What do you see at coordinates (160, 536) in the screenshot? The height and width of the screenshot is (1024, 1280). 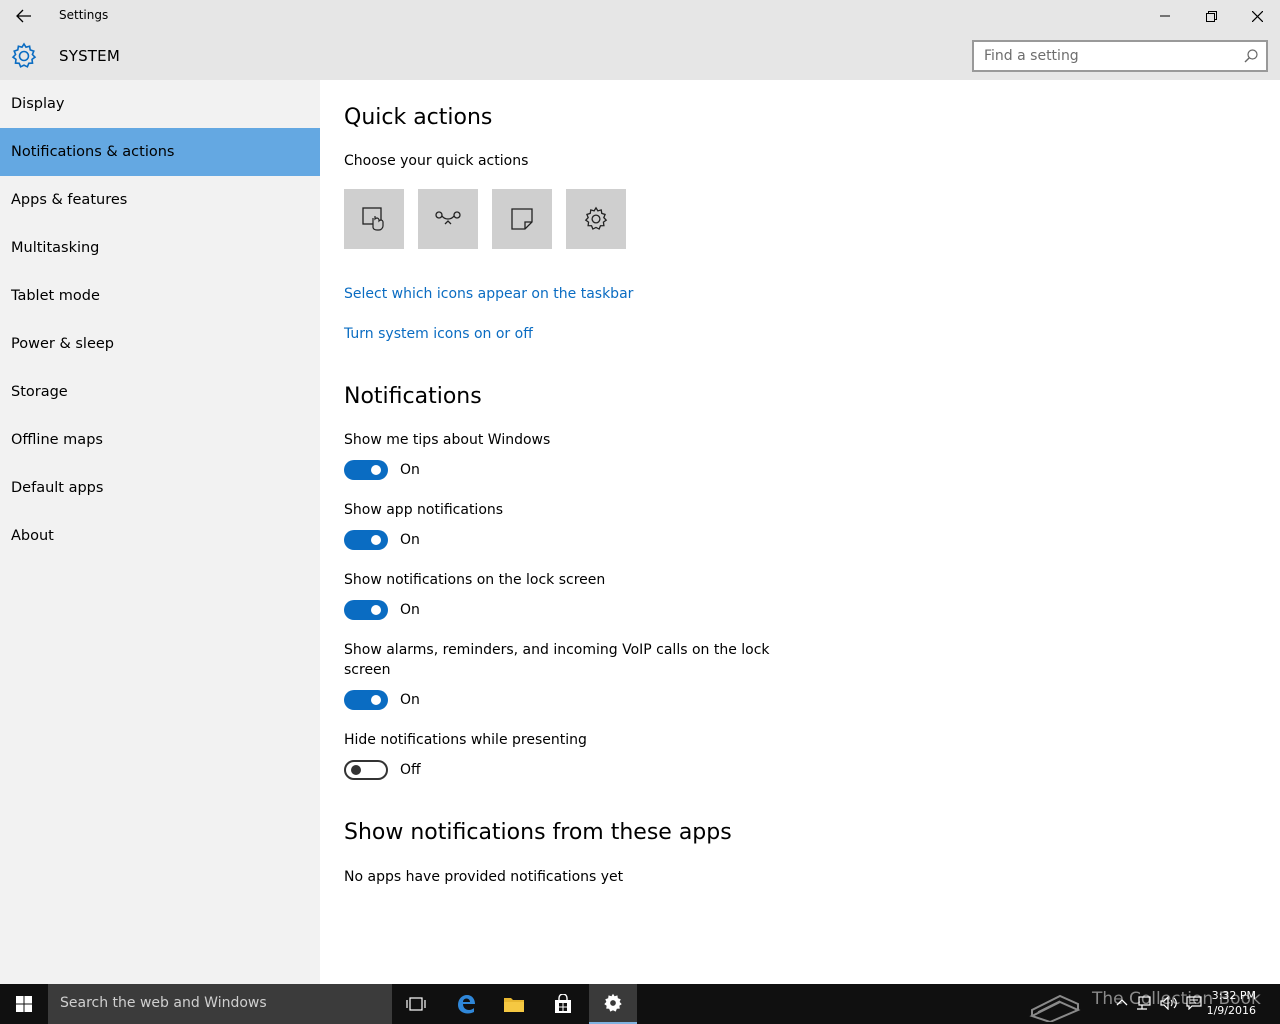 I see `sidebar-item-about: About` at bounding box center [160, 536].